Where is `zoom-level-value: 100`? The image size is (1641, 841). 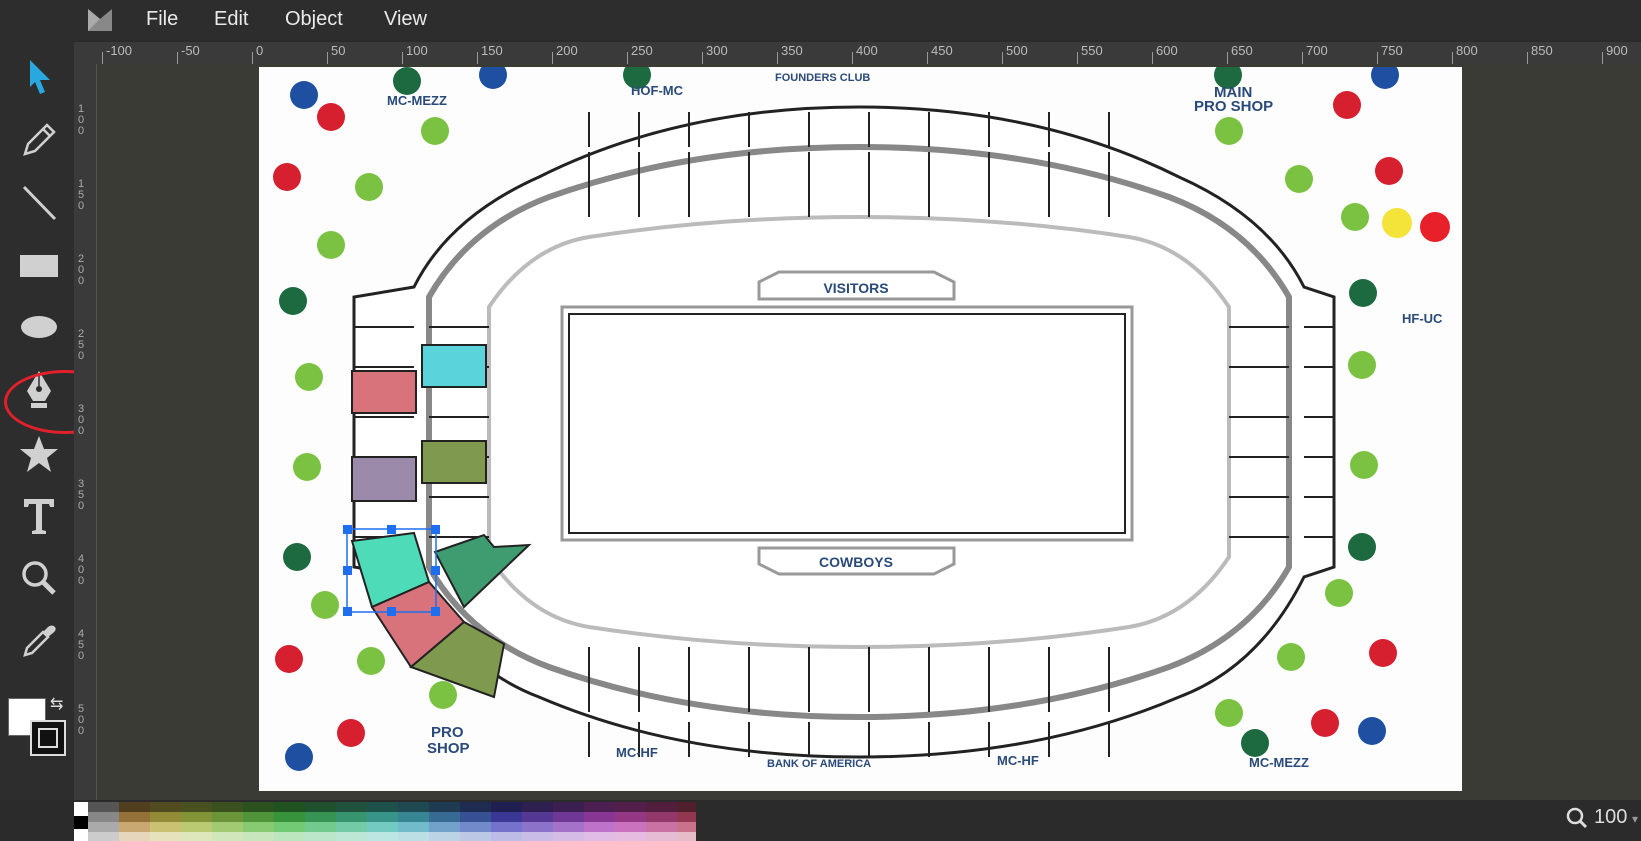
zoom-level-value: 100 is located at coordinates (1610, 817).